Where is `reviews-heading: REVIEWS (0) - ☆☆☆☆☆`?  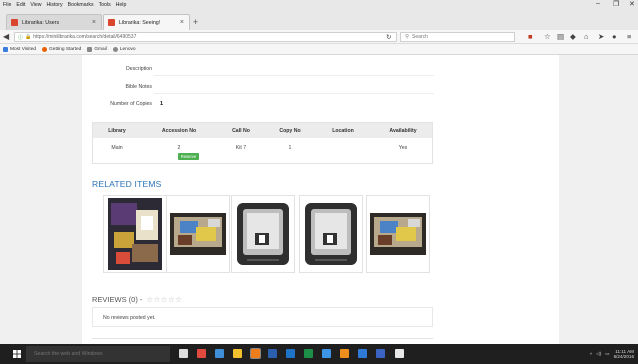 reviews-heading: REVIEWS (0) - ☆☆☆☆☆ is located at coordinates (137, 299).